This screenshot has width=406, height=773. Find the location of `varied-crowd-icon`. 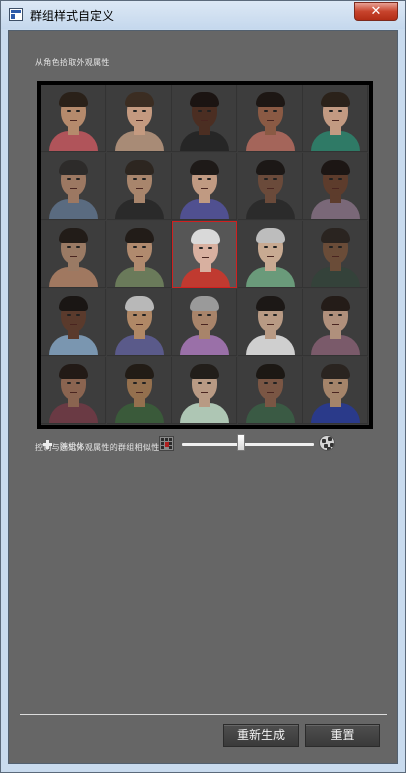

varied-crowd-icon is located at coordinates (327, 443).